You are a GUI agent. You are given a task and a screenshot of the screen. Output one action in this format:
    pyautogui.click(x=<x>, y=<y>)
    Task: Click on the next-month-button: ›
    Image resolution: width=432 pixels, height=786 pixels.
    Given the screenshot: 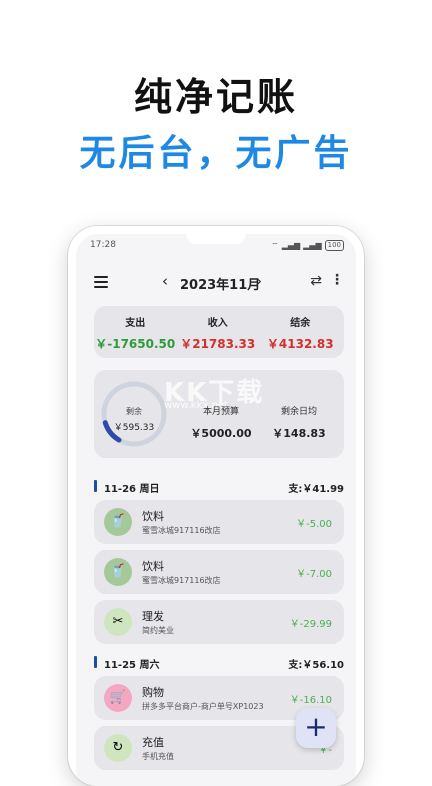 What is the action you would take?
    pyautogui.click(x=259, y=281)
    